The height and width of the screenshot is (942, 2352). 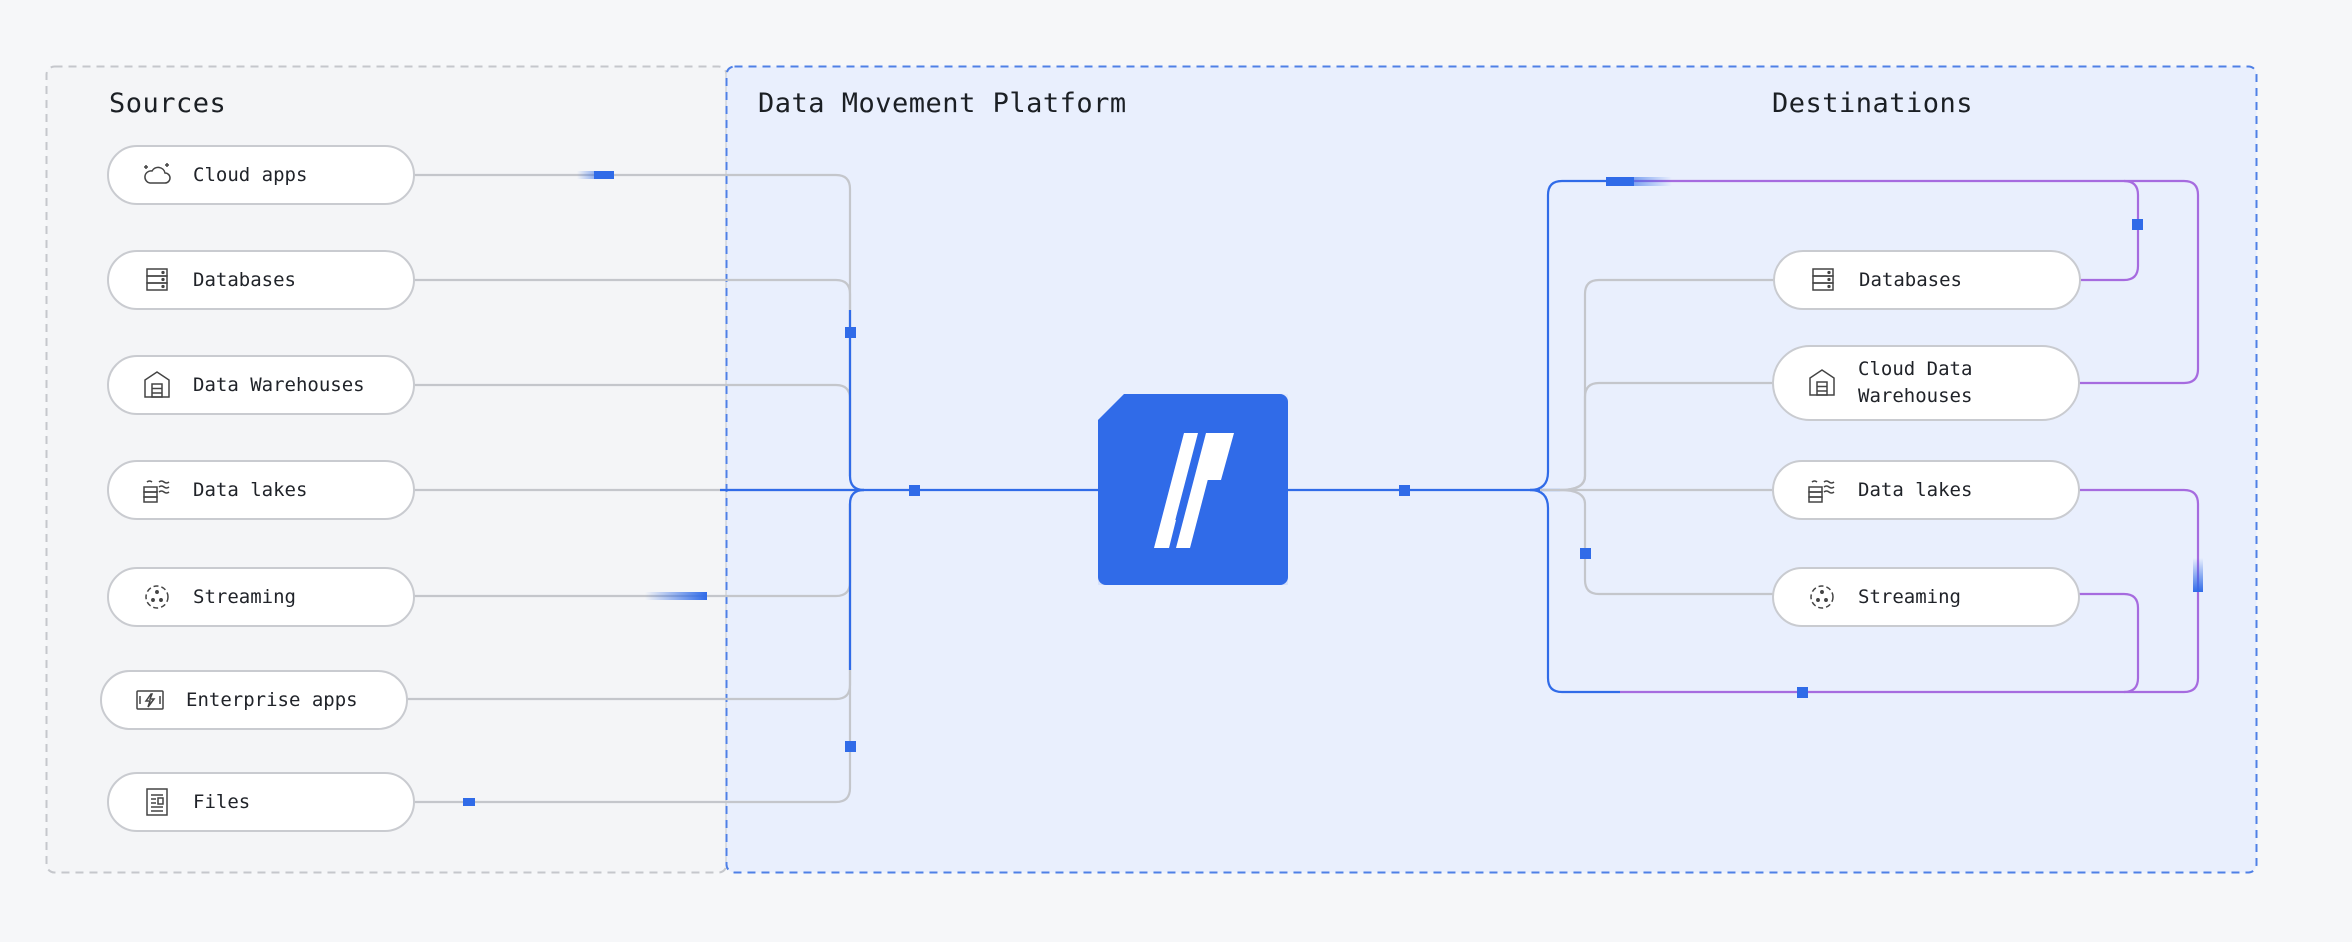 I want to click on platform-heading: Data Movement Platform, so click(x=942, y=103).